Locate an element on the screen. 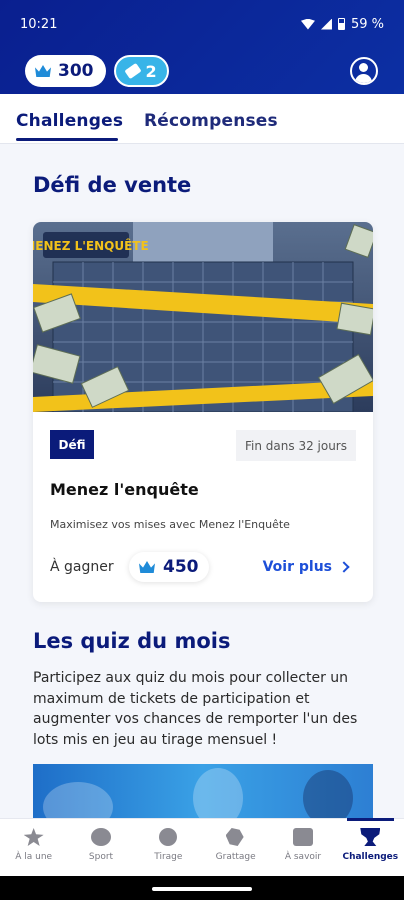 The width and height of the screenshot is (404, 900). status-icons: 59 % is located at coordinates (342, 24).